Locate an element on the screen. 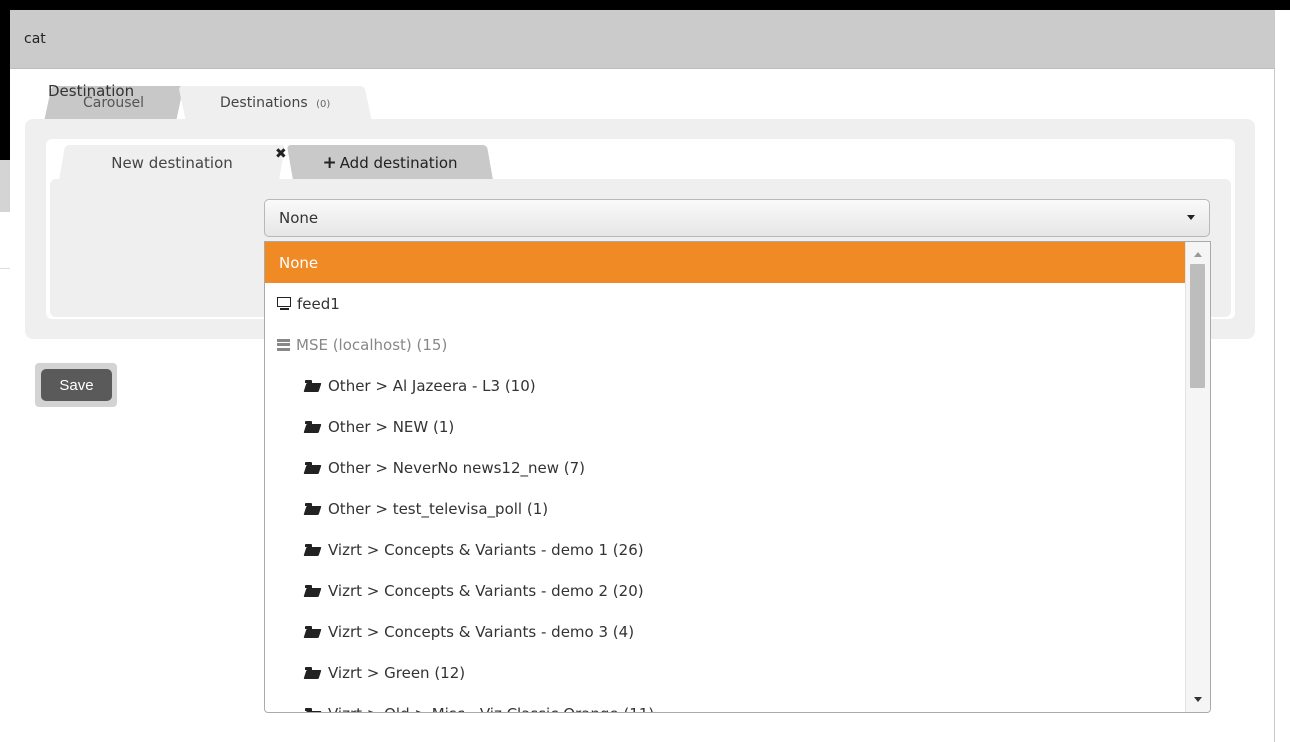 This screenshot has width=1290, height=742. page-border-left is located at coordinates (5, 80).